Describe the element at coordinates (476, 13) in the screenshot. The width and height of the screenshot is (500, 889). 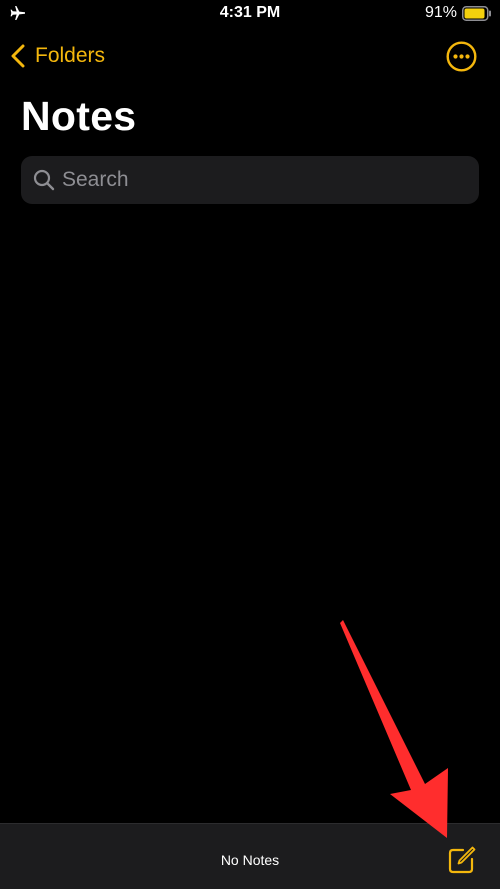
I see `battery-icon` at that location.